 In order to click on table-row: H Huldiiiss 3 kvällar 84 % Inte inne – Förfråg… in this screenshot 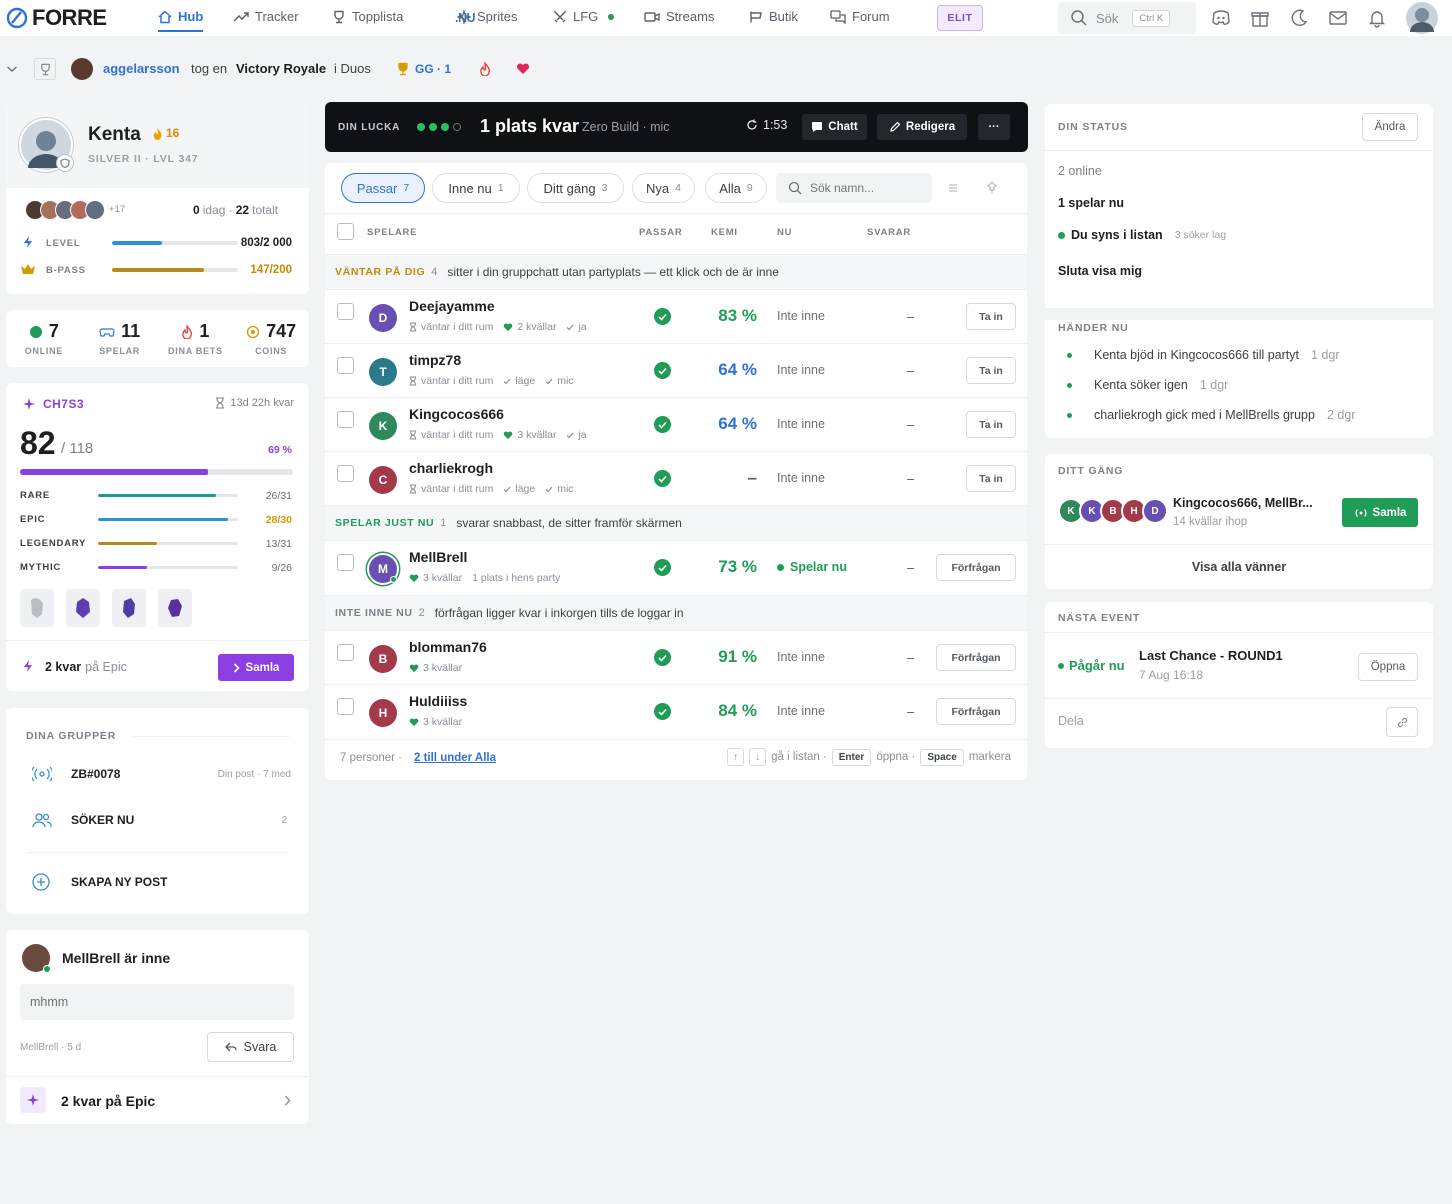, I will do `click(676, 711)`.